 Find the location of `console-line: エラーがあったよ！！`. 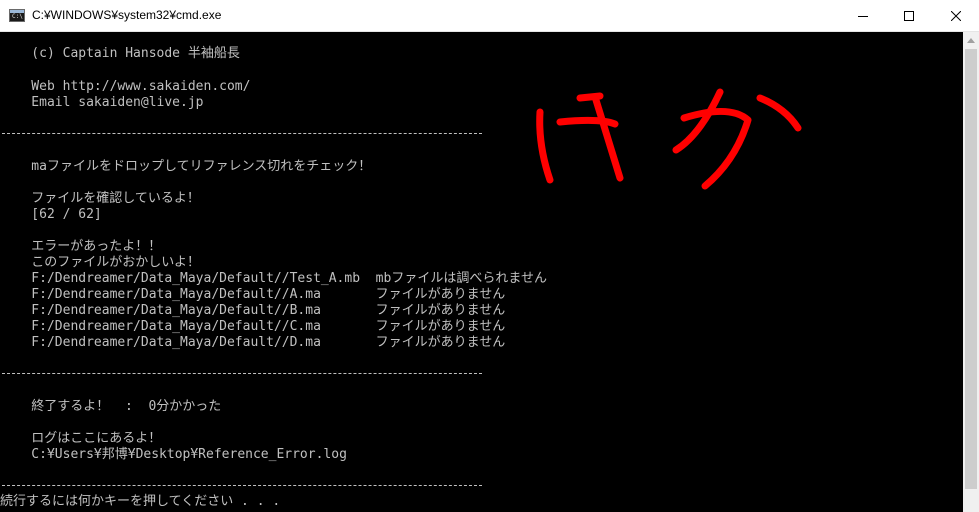

console-line: エラーがあったよ！！ is located at coordinates (81, 246).